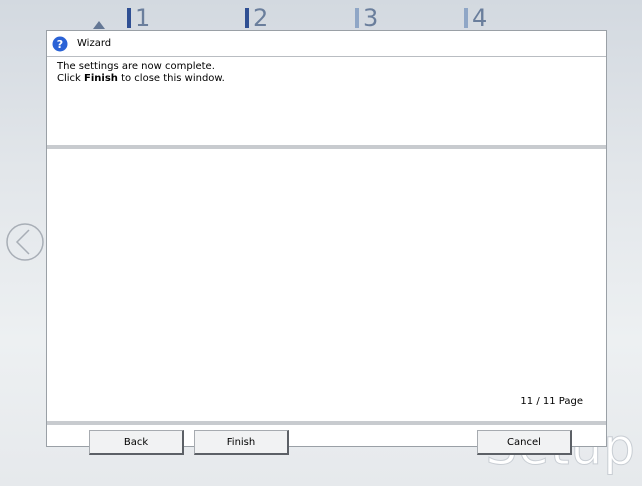 Image resolution: width=642 pixels, height=486 pixels. Describe the element at coordinates (136, 66) in the screenshot. I see `message-line-1: The settings are now complete.` at that location.